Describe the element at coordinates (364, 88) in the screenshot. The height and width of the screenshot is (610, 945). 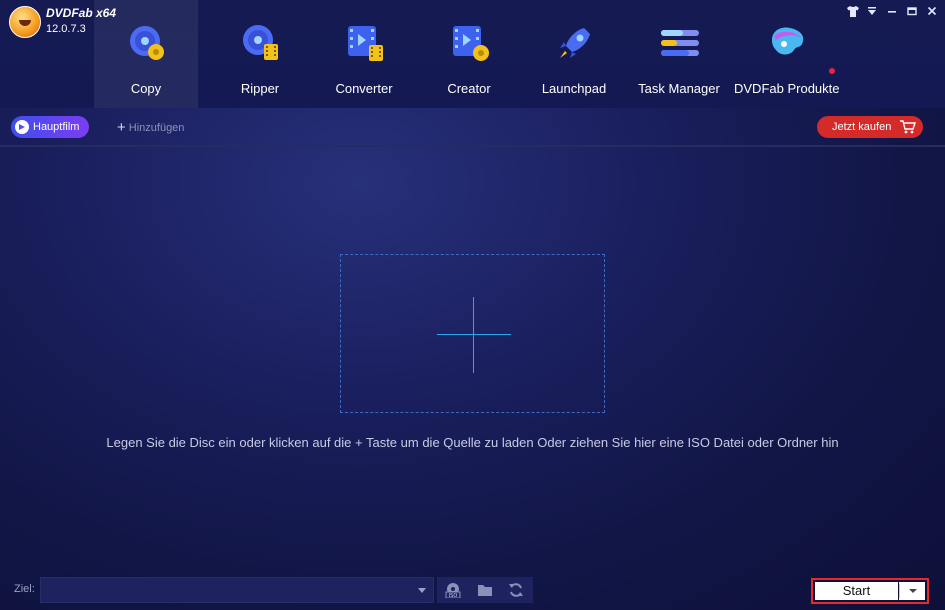
I see `nav-converter-label: Converter` at that location.